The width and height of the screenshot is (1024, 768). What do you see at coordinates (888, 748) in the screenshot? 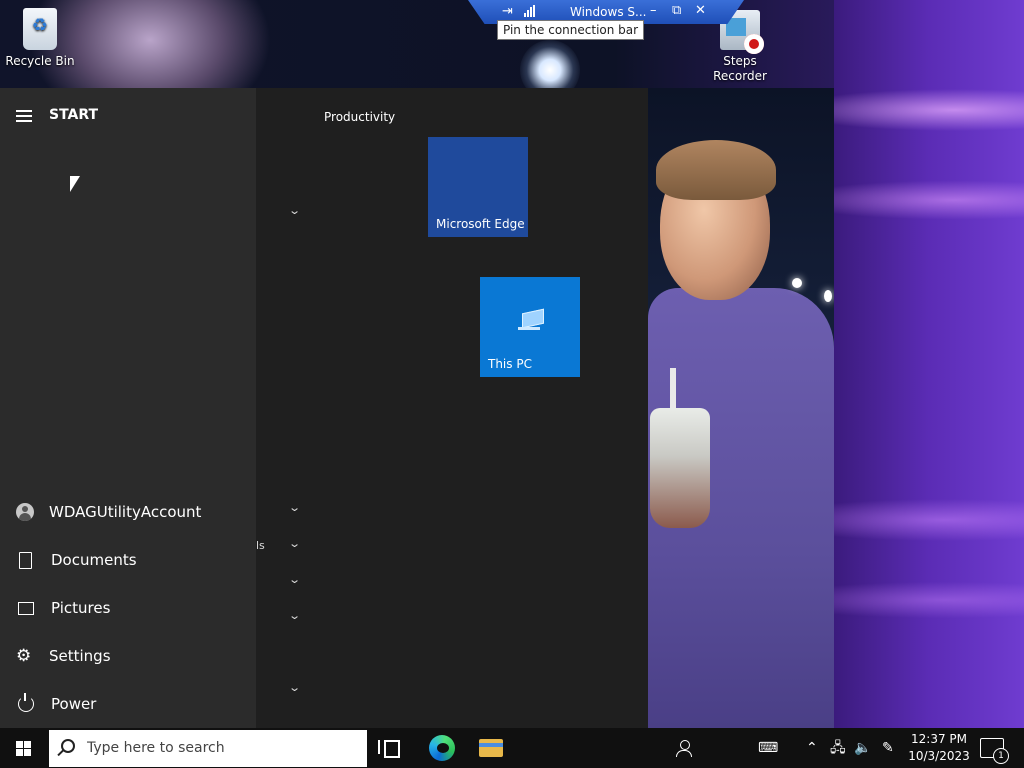
I see `pen-icon: ✎` at bounding box center [888, 748].